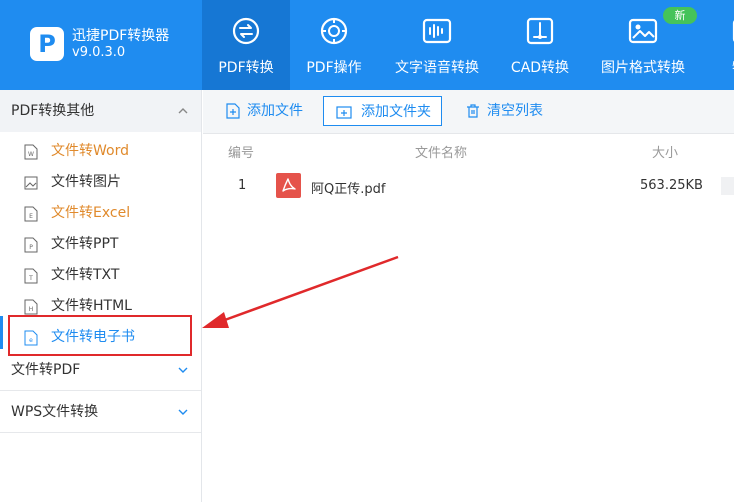  I want to click on brand: P 迅捷PDF转换器 v9.0.3.0, so click(101, 45).